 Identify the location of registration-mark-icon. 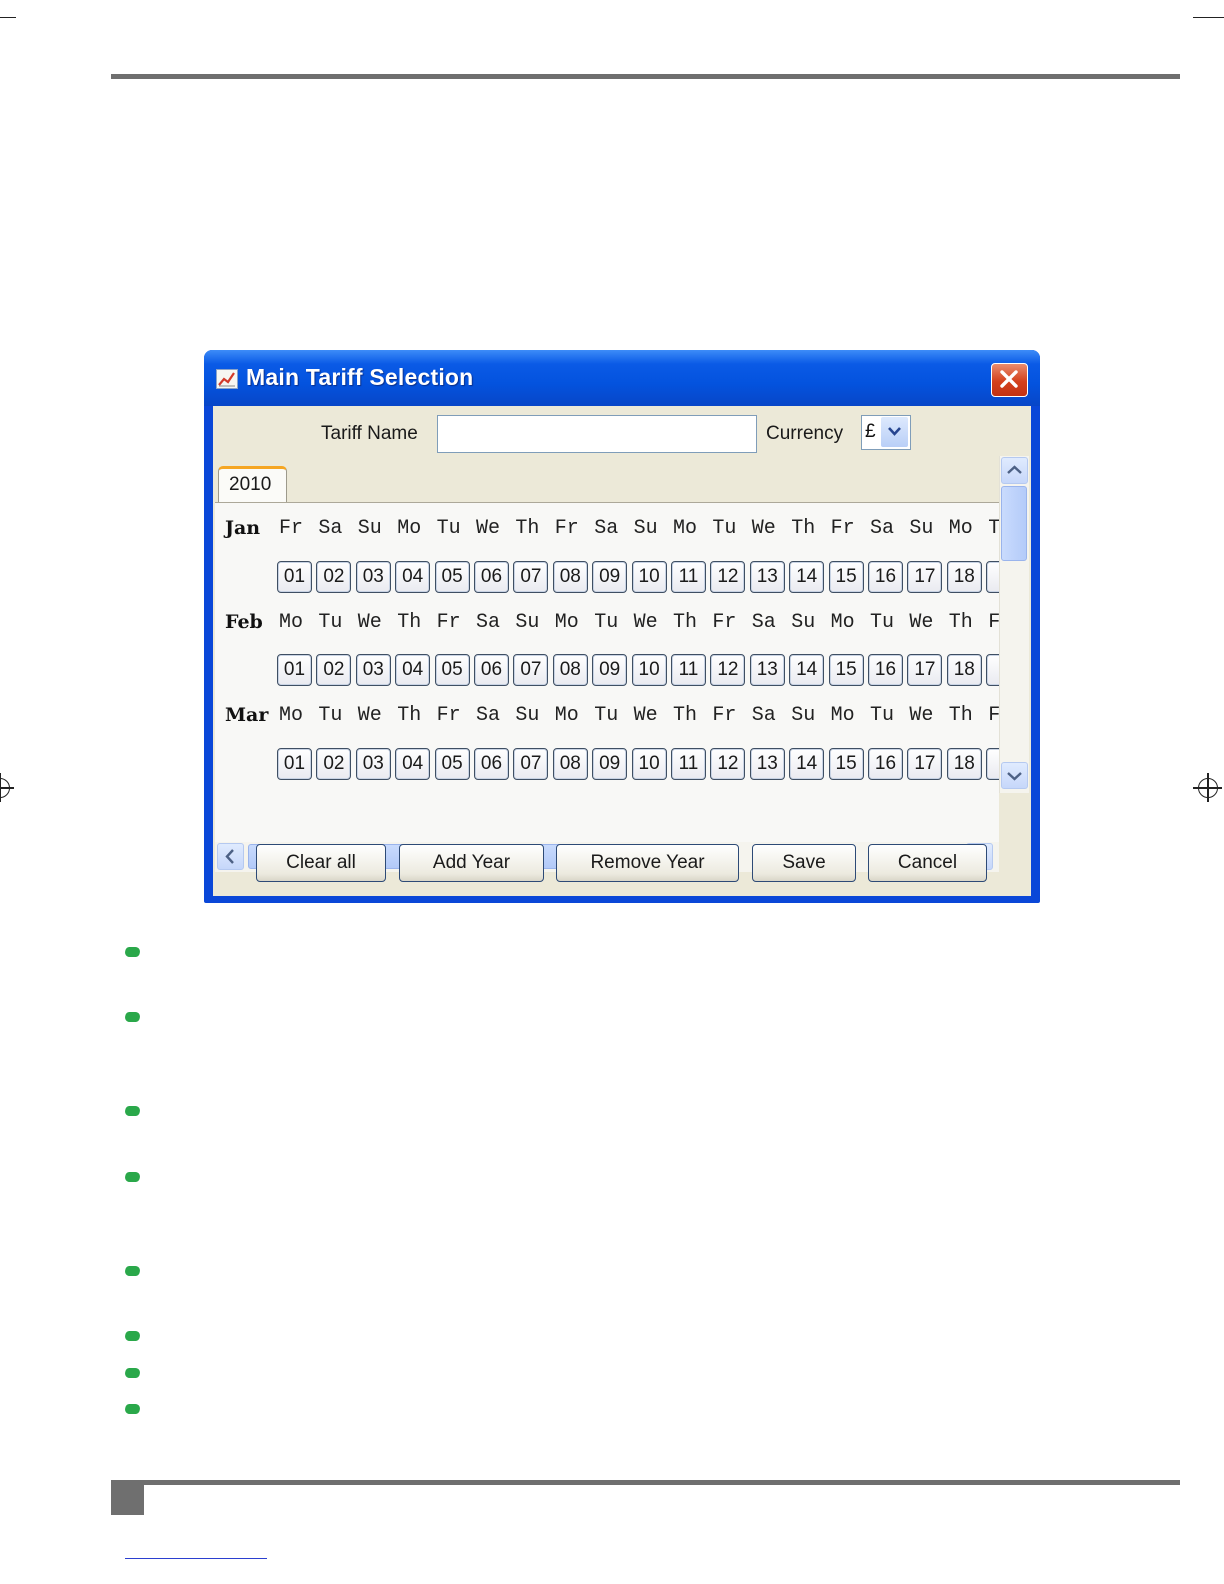
(7, 787).